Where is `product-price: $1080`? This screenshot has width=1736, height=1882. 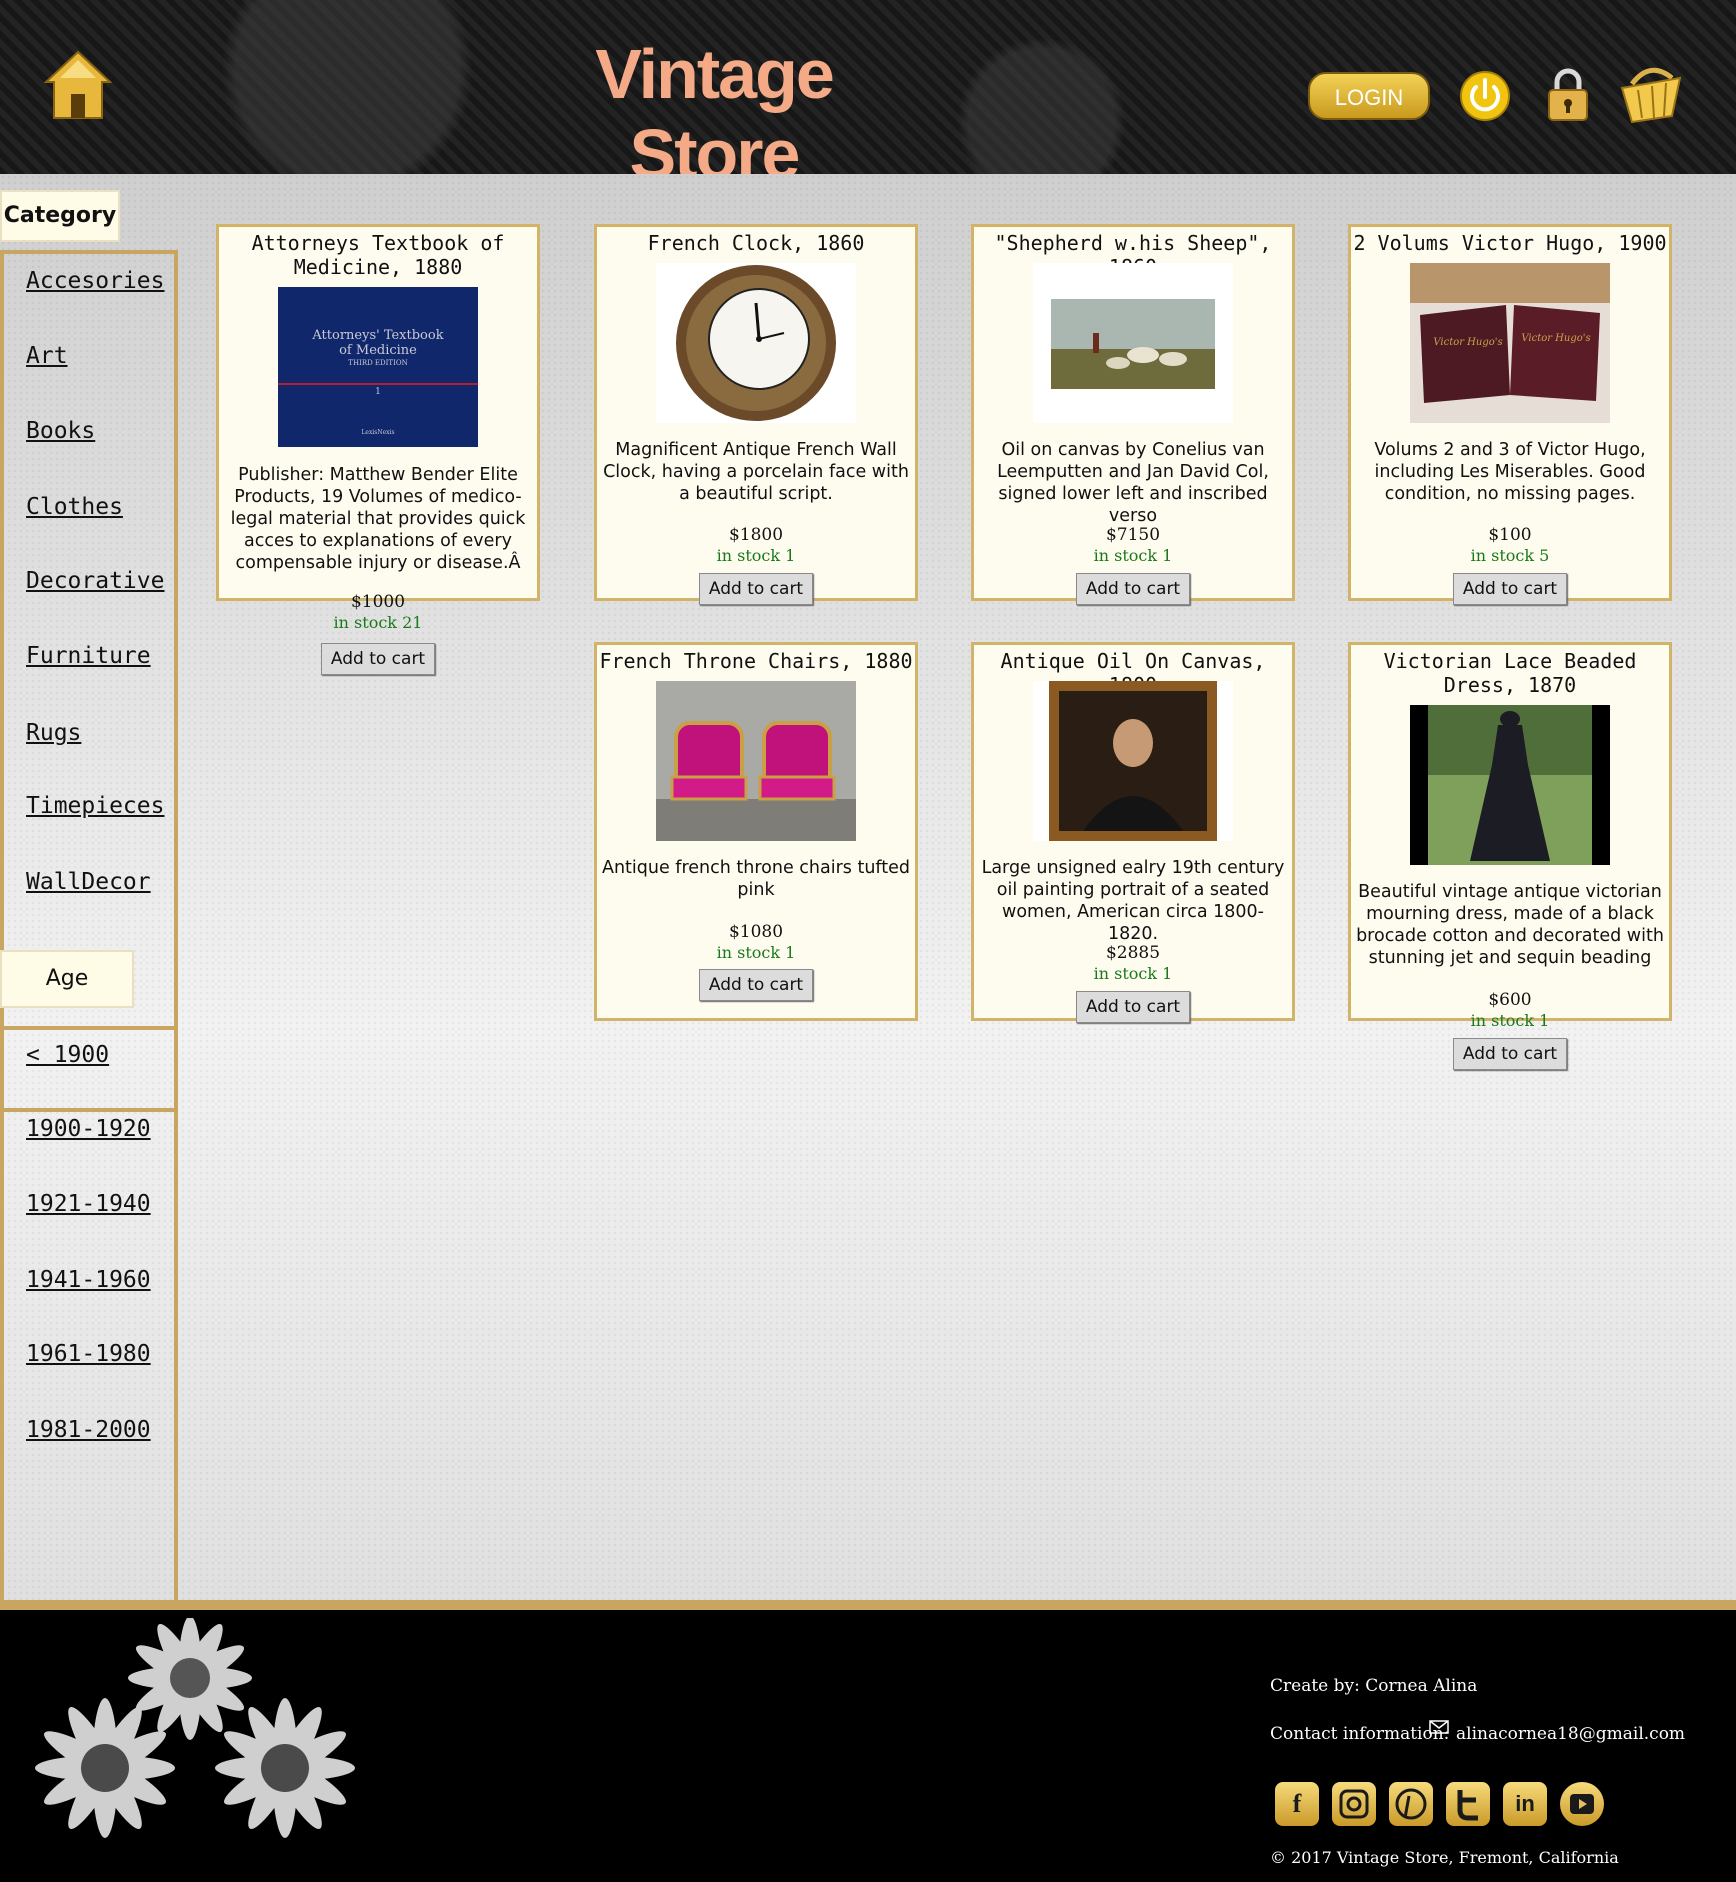 product-price: $1080 is located at coordinates (756, 932).